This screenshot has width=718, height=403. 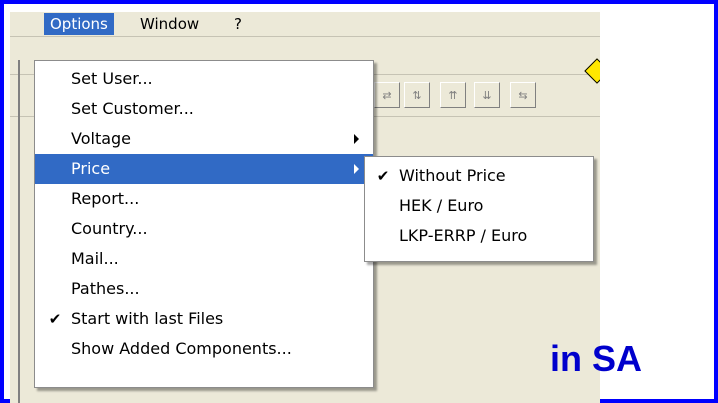 I want to click on menubar: Options Window ?, so click(x=305, y=24).